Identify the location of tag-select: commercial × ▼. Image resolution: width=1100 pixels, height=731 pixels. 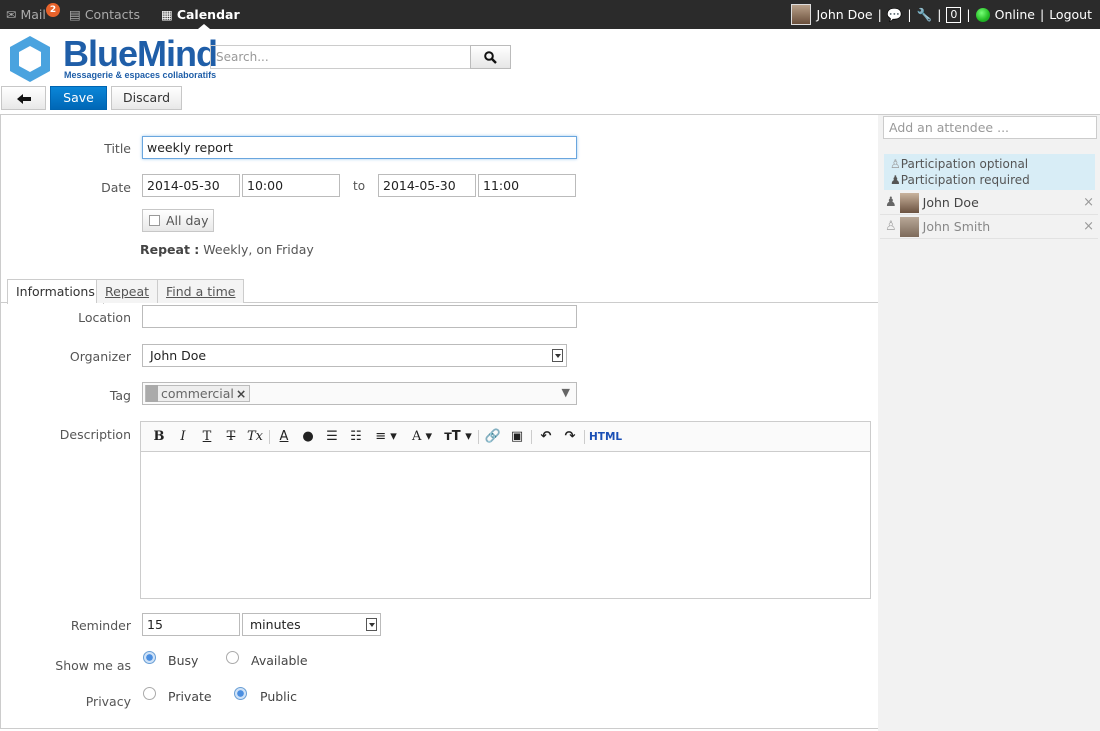
(359, 393).